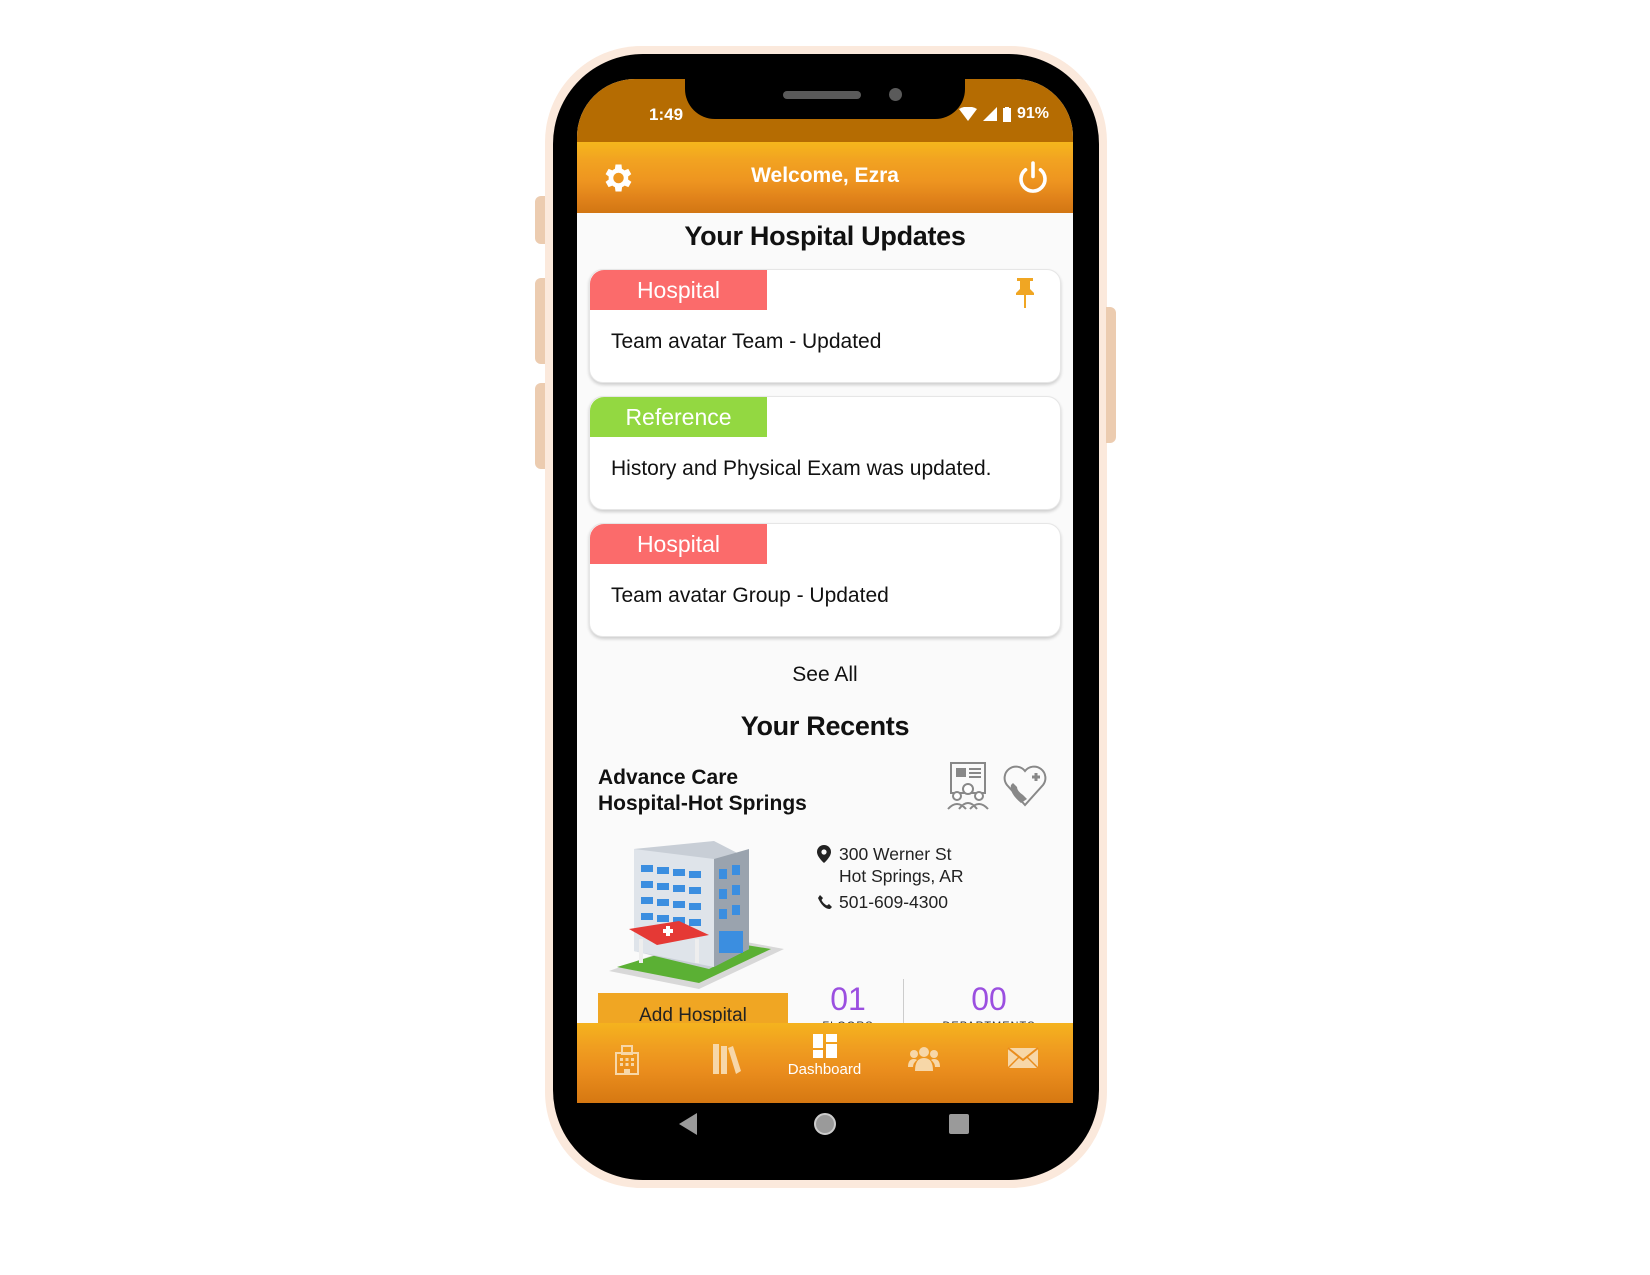 This screenshot has height=1275, width=1650. What do you see at coordinates (989, 999) in the screenshot?
I see `departments-count: 00` at bounding box center [989, 999].